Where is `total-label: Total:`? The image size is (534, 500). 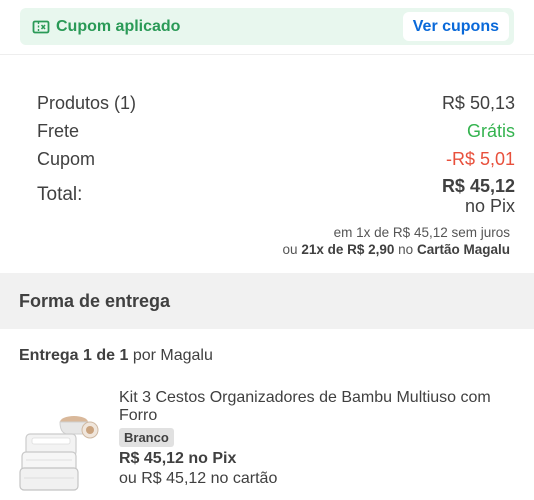
total-label: Total: is located at coordinates (60, 194).